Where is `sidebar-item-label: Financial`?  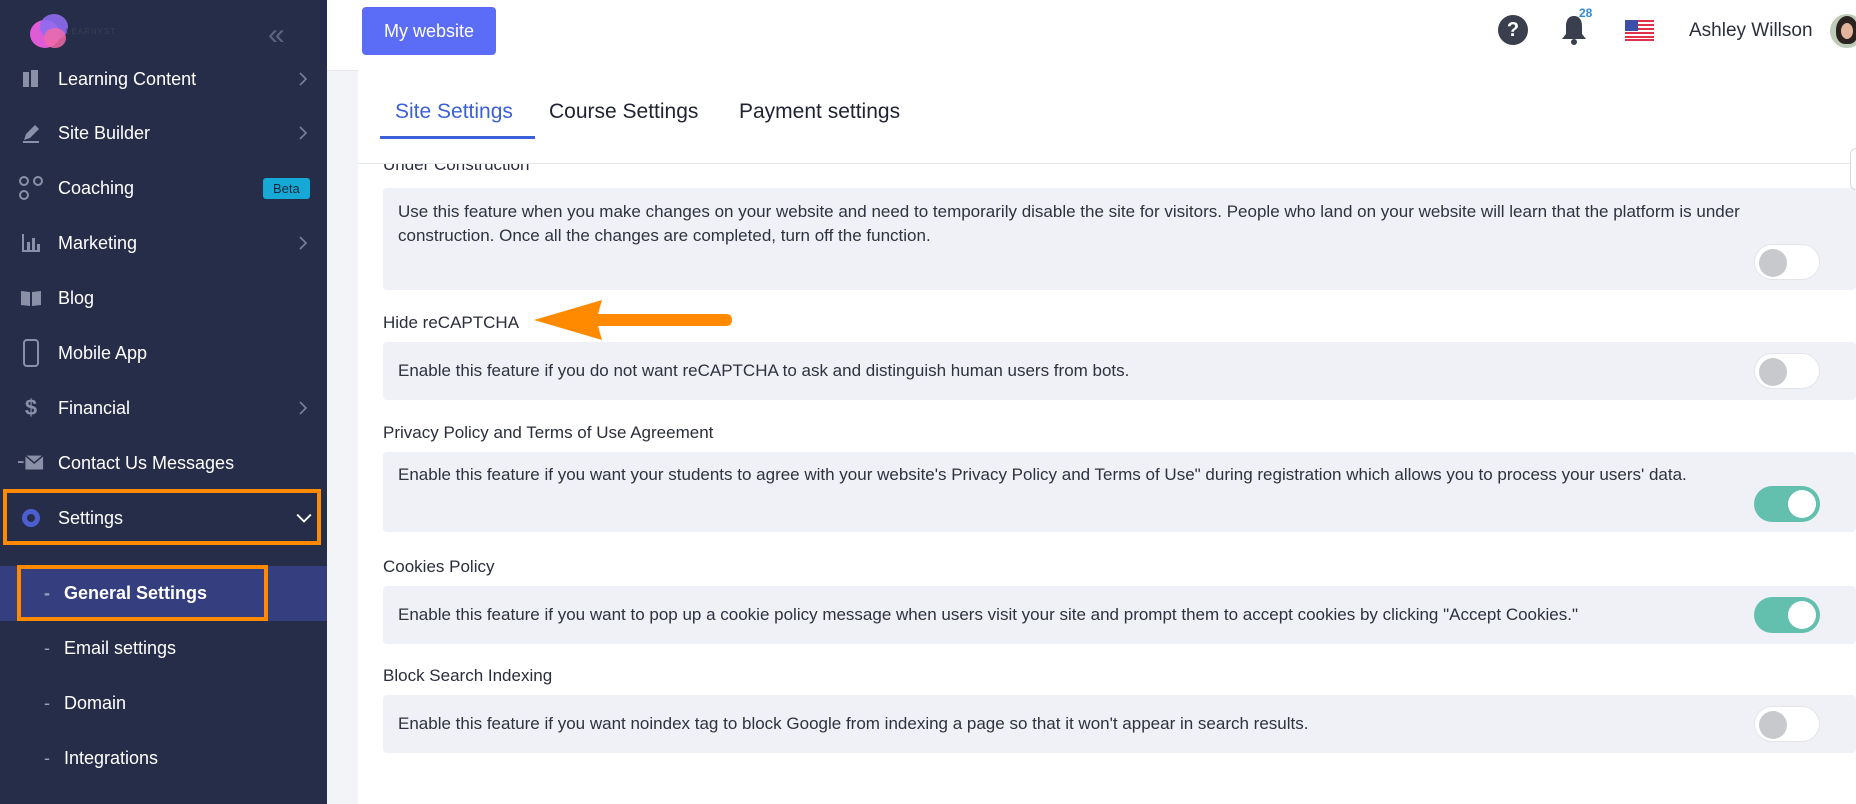 sidebar-item-label: Financial is located at coordinates (94, 407).